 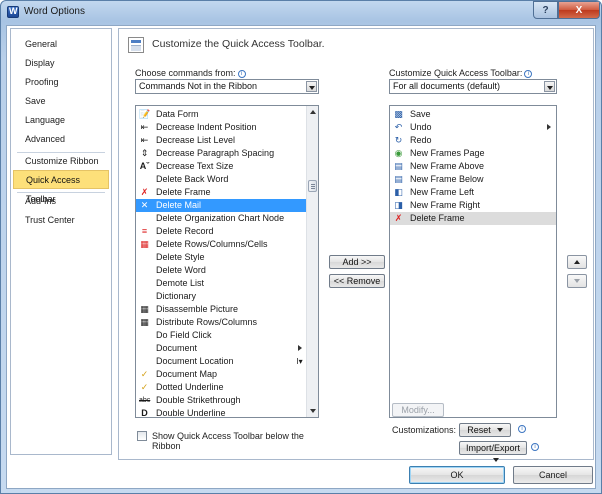 I want to click on list-item: ✗ Delete Frame, so click(x=221, y=192).